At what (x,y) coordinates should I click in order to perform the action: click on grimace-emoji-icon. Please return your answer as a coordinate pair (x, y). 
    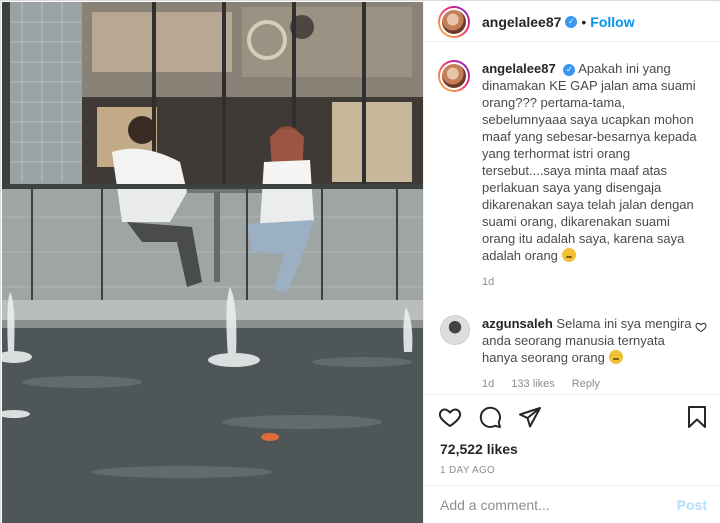
    Looking at the image, I should click on (568, 255).